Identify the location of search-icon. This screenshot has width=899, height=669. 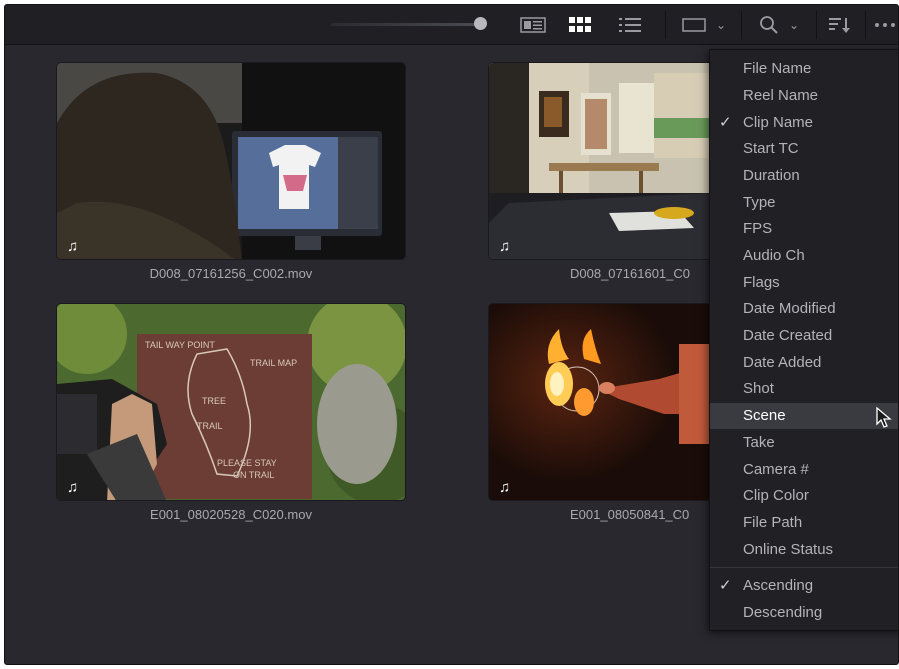
(769, 25).